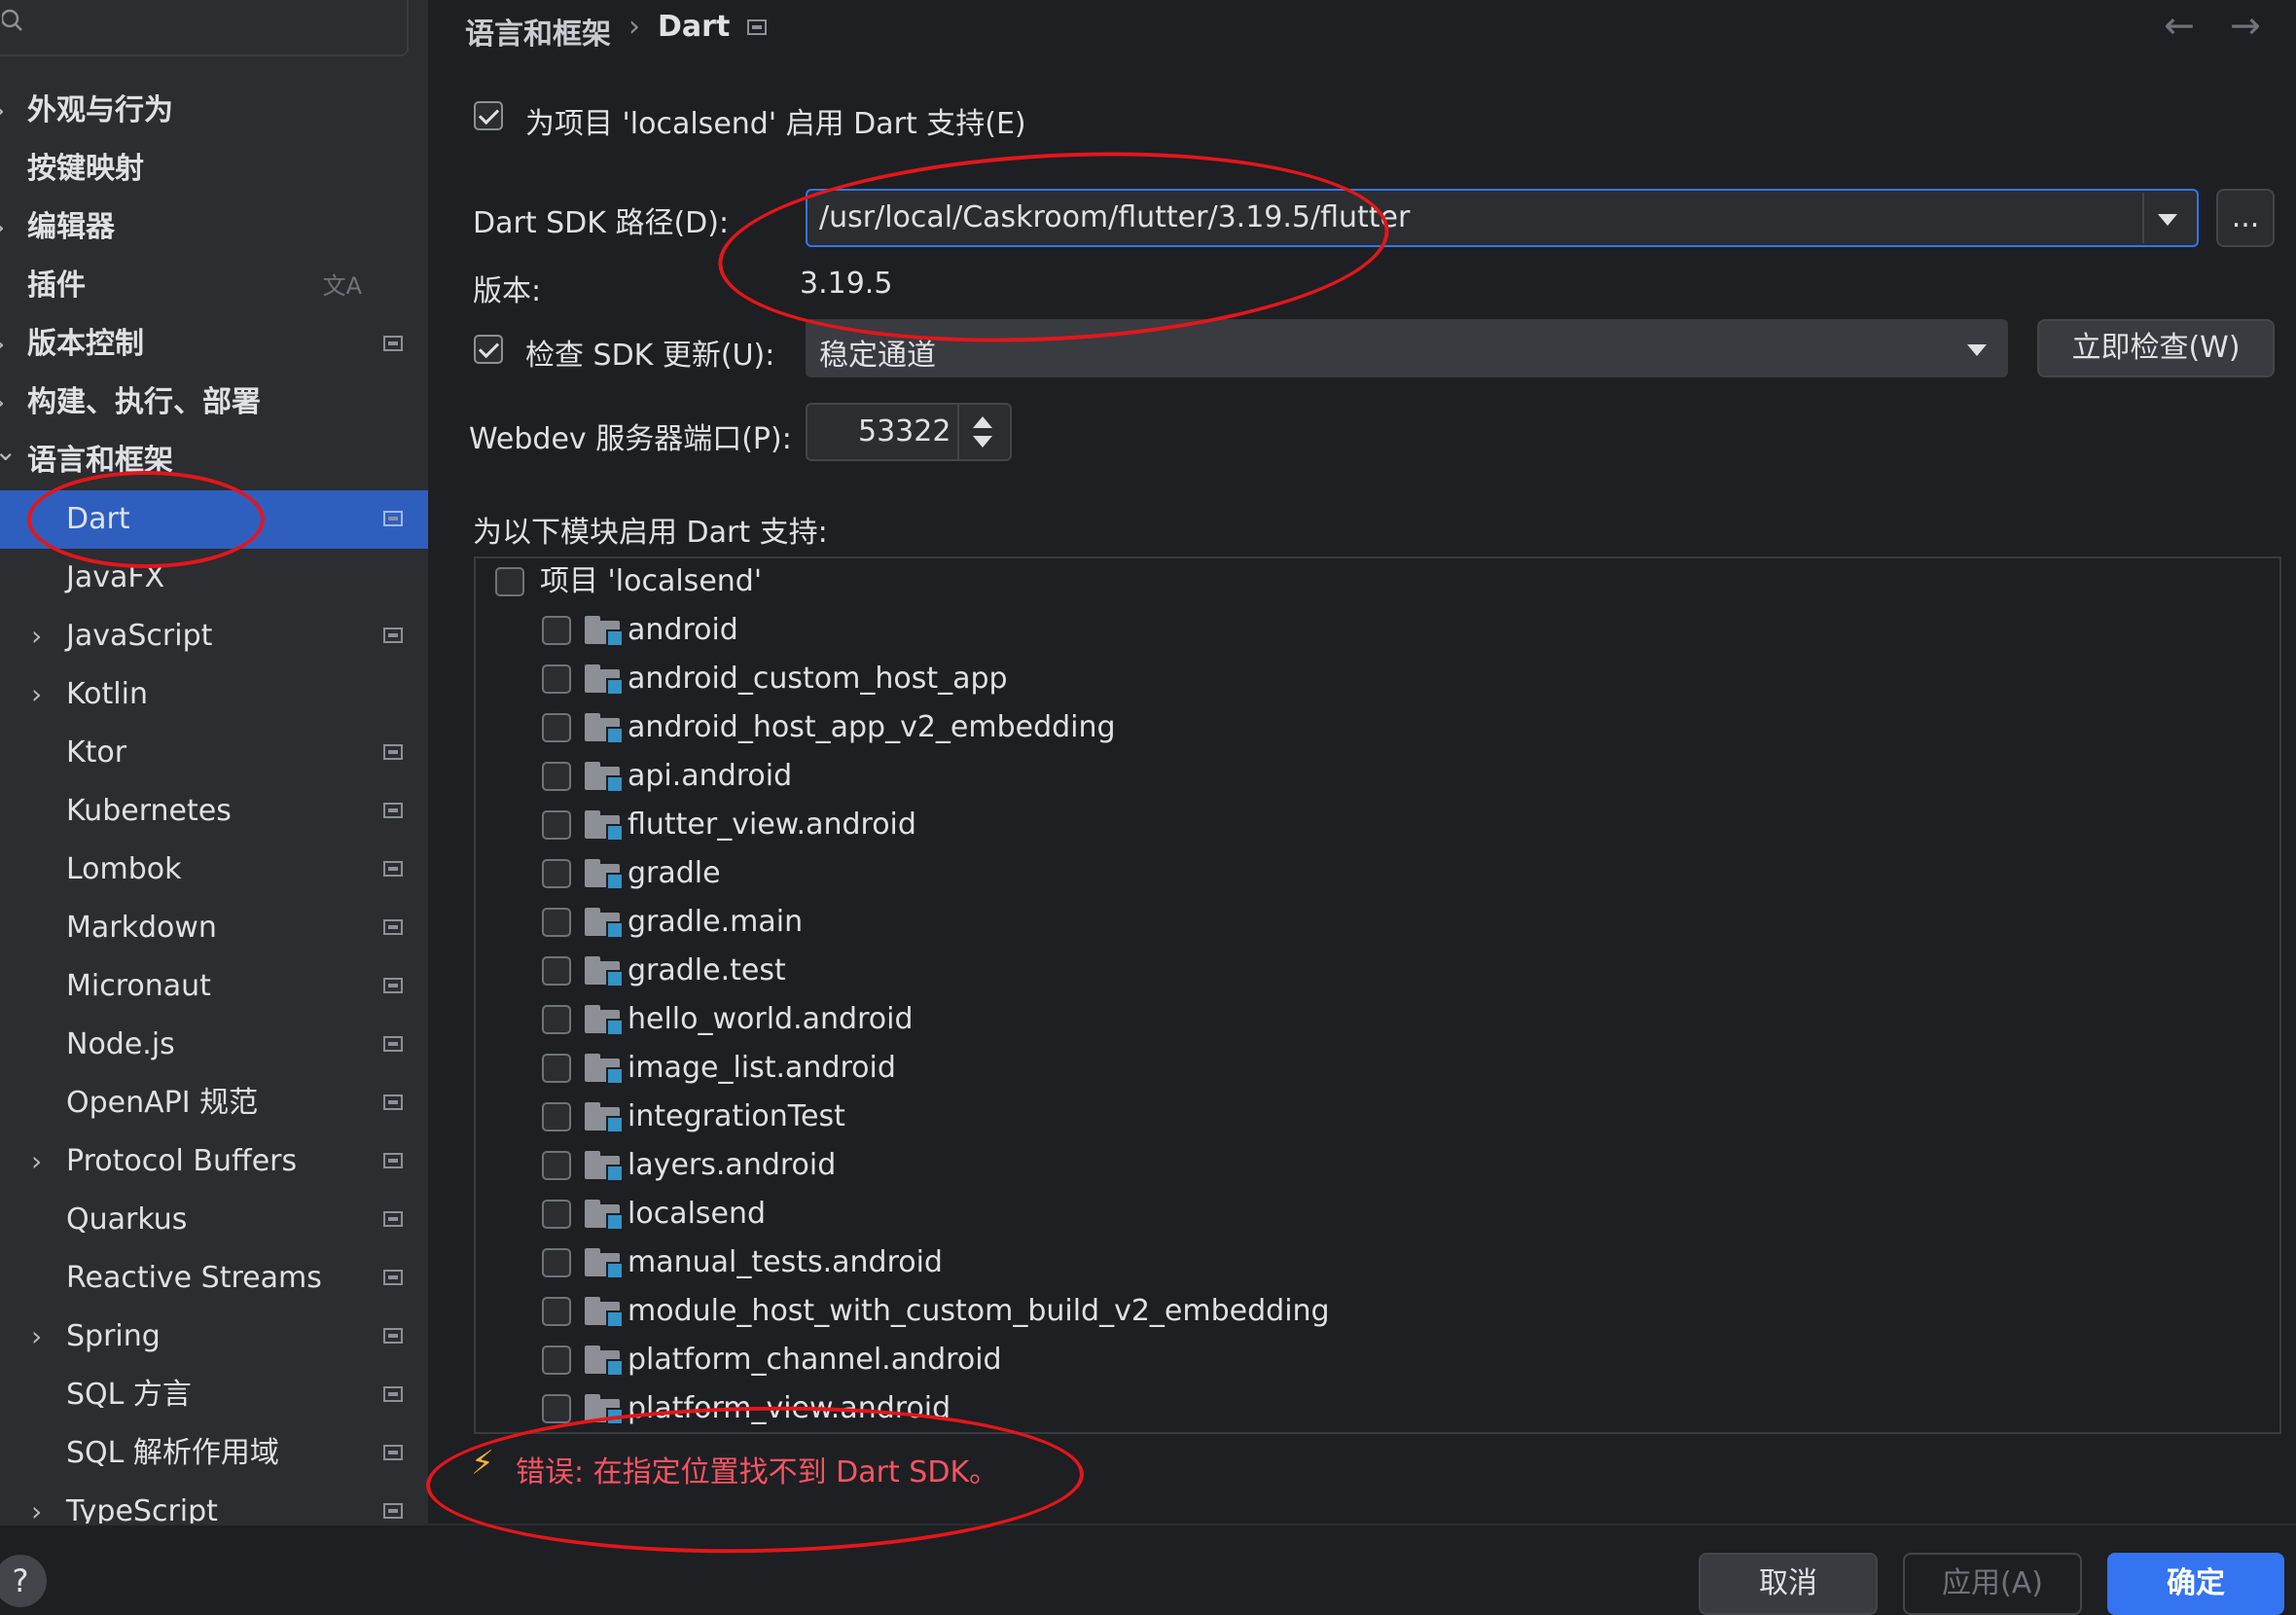 This screenshot has height=1615, width=2296. I want to click on module-row: localsend, so click(1376, 1214).